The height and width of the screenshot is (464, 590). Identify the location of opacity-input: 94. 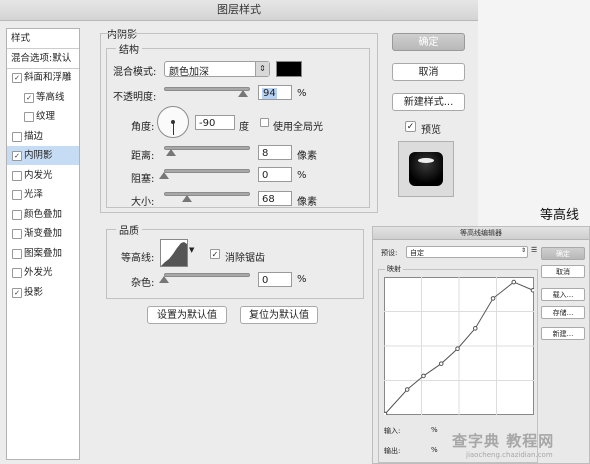
(275, 92).